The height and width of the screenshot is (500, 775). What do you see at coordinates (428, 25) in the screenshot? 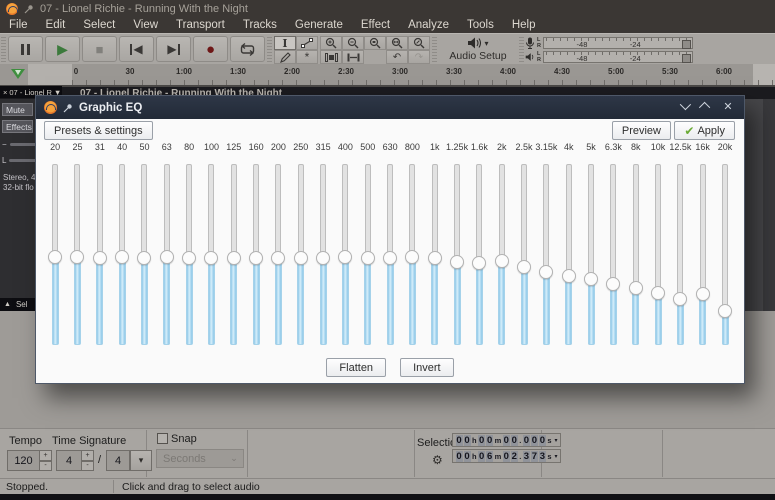
I see `menu-analyze: Analyze` at bounding box center [428, 25].